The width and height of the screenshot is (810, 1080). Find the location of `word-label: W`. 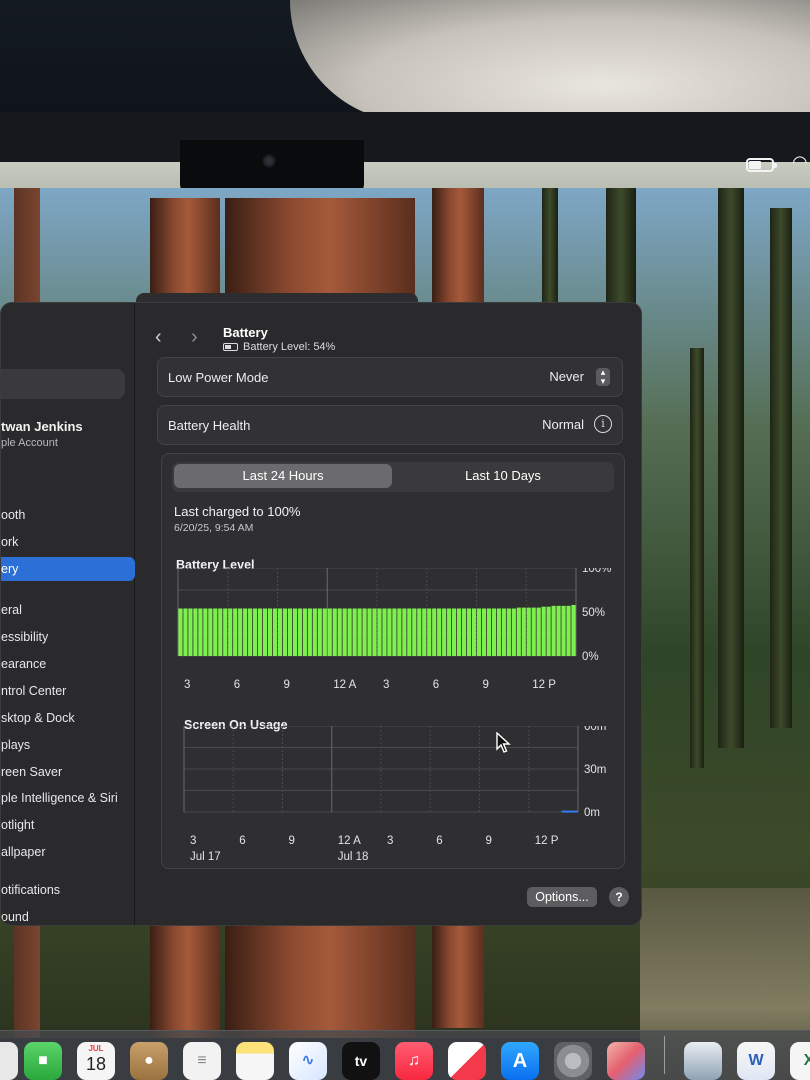

word-label: W is located at coordinates (756, 1060).